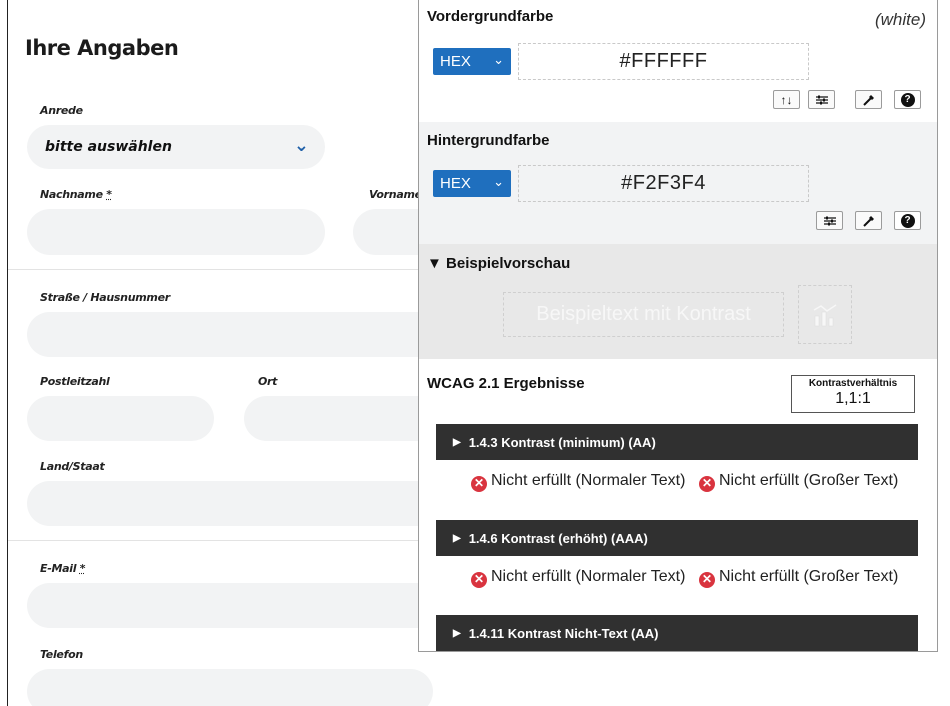  I want to click on swap-icon: ↑↓, so click(786, 99).